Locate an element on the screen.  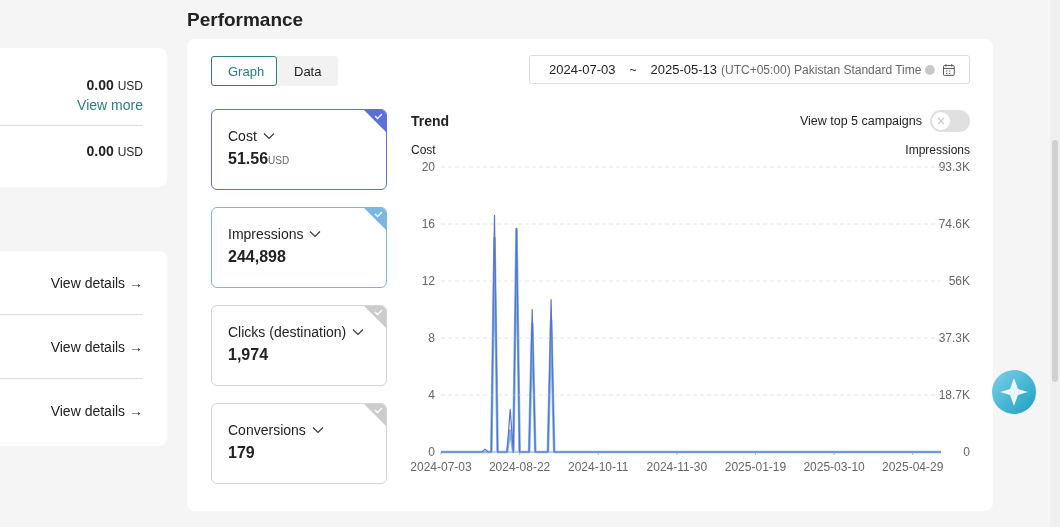
x-tick-label: 2024-11-30 is located at coordinates (677, 467).